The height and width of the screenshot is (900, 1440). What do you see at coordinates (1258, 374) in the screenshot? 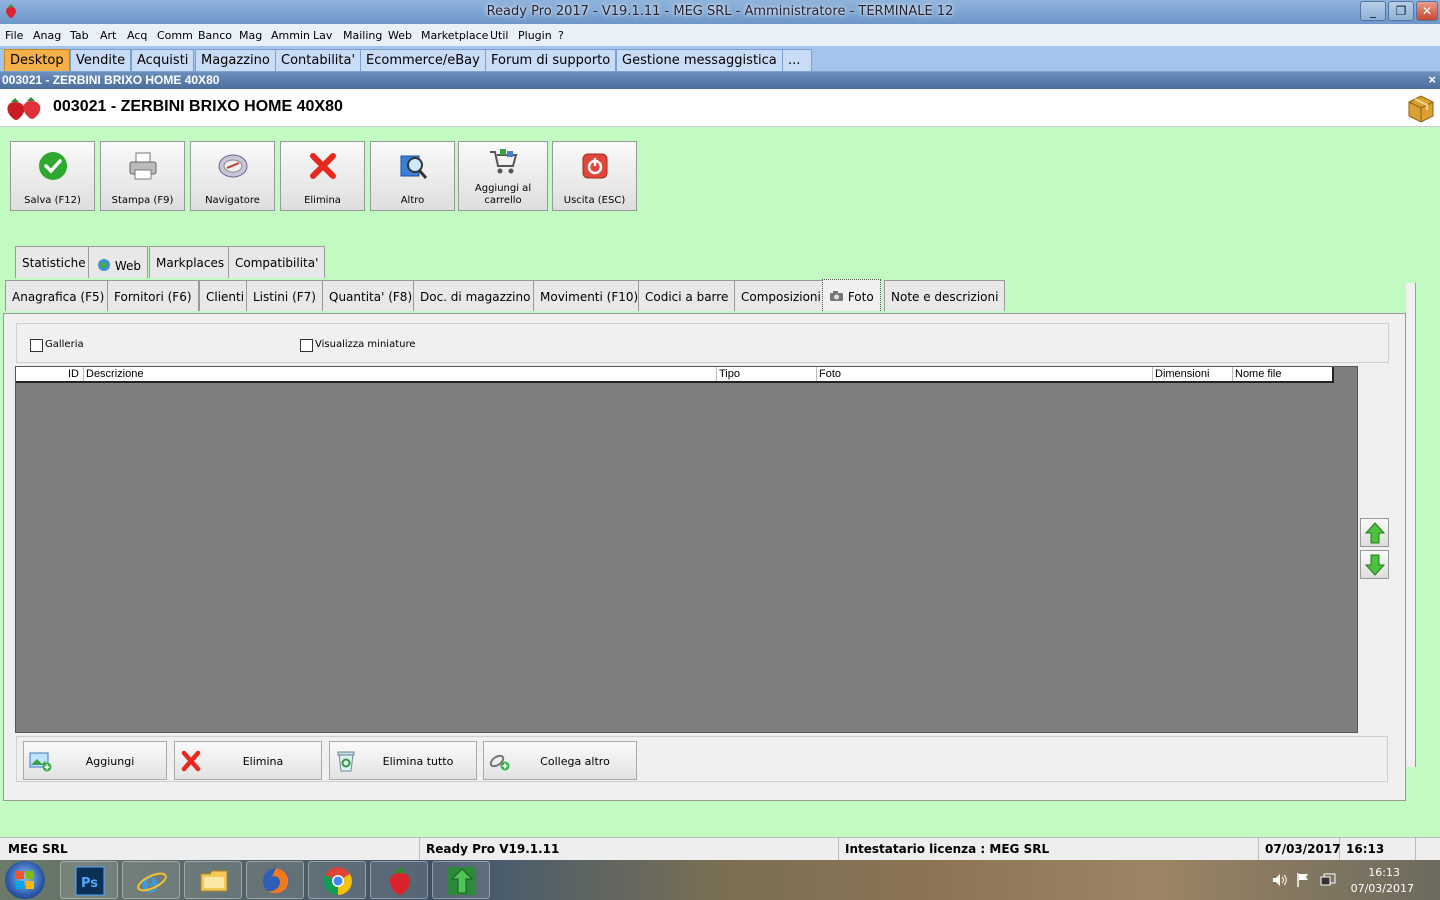
I see `col-nome-file: Nome file` at bounding box center [1258, 374].